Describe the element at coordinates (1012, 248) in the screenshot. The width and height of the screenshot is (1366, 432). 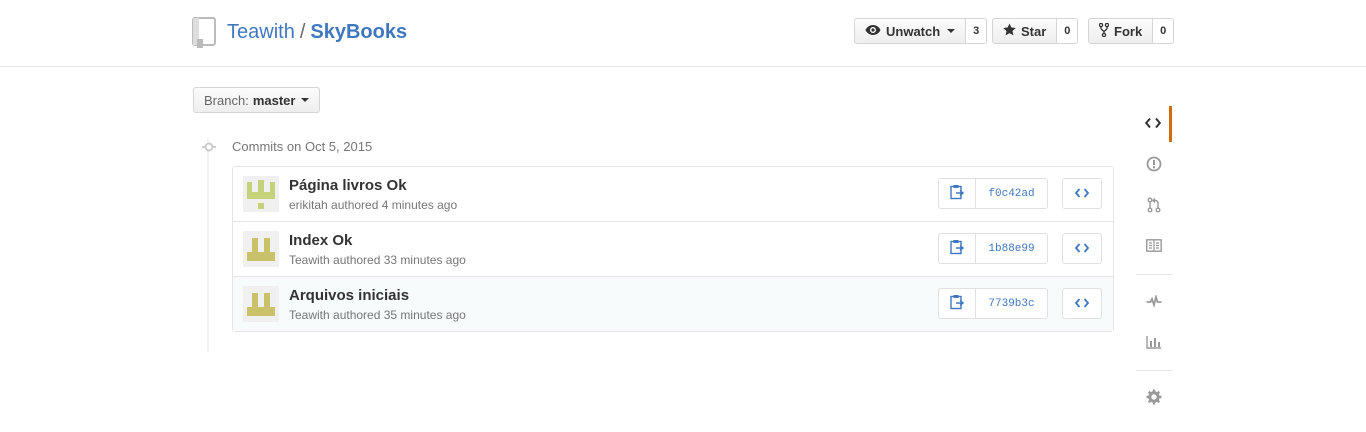
I see `commit-sha-link: 1b88e99` at that location.